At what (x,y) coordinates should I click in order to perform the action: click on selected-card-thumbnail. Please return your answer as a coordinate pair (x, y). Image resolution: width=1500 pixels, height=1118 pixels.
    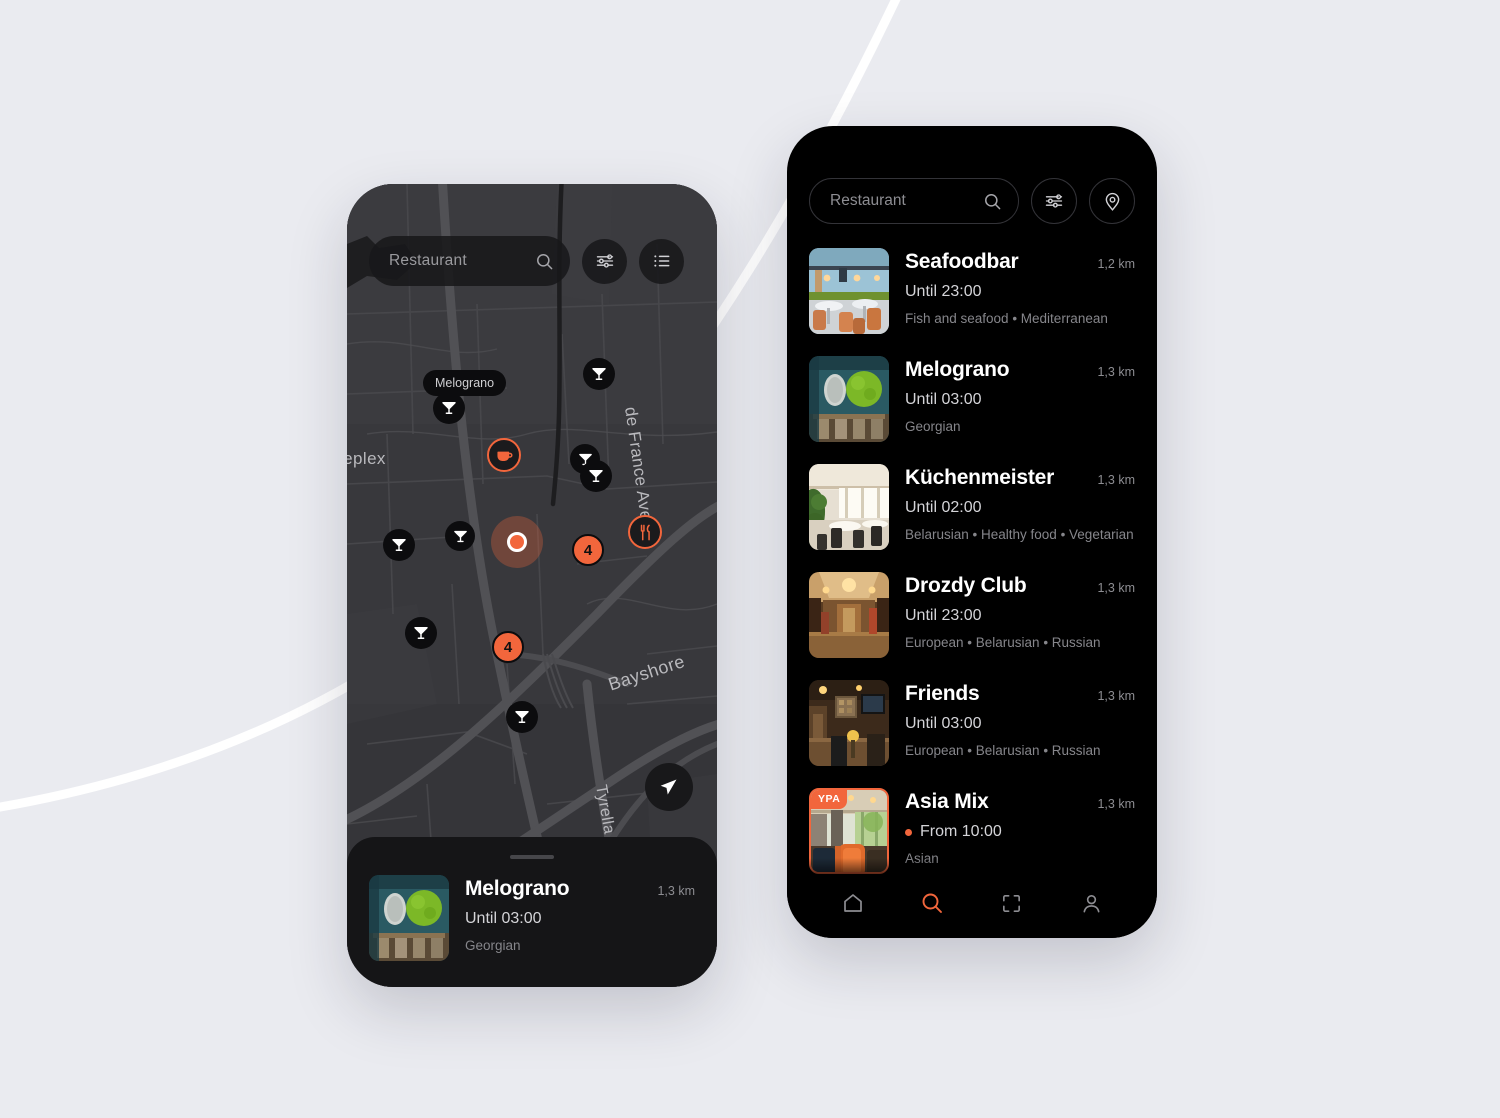
    Looking at the image, I should click on (409, 918).